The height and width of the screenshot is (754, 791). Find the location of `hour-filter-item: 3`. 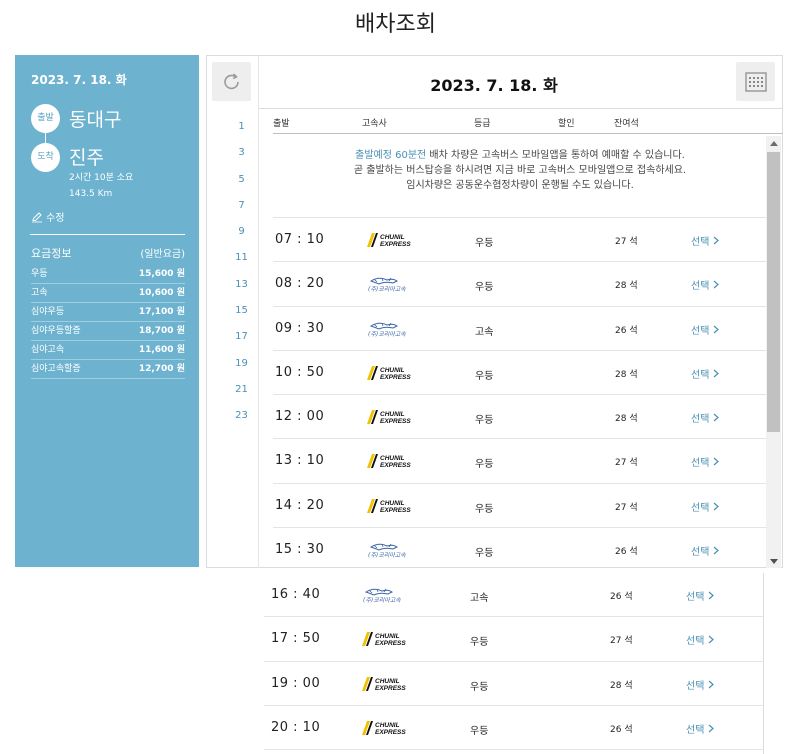

hour-filter-item: 3 is located at coordinates (232, 153).